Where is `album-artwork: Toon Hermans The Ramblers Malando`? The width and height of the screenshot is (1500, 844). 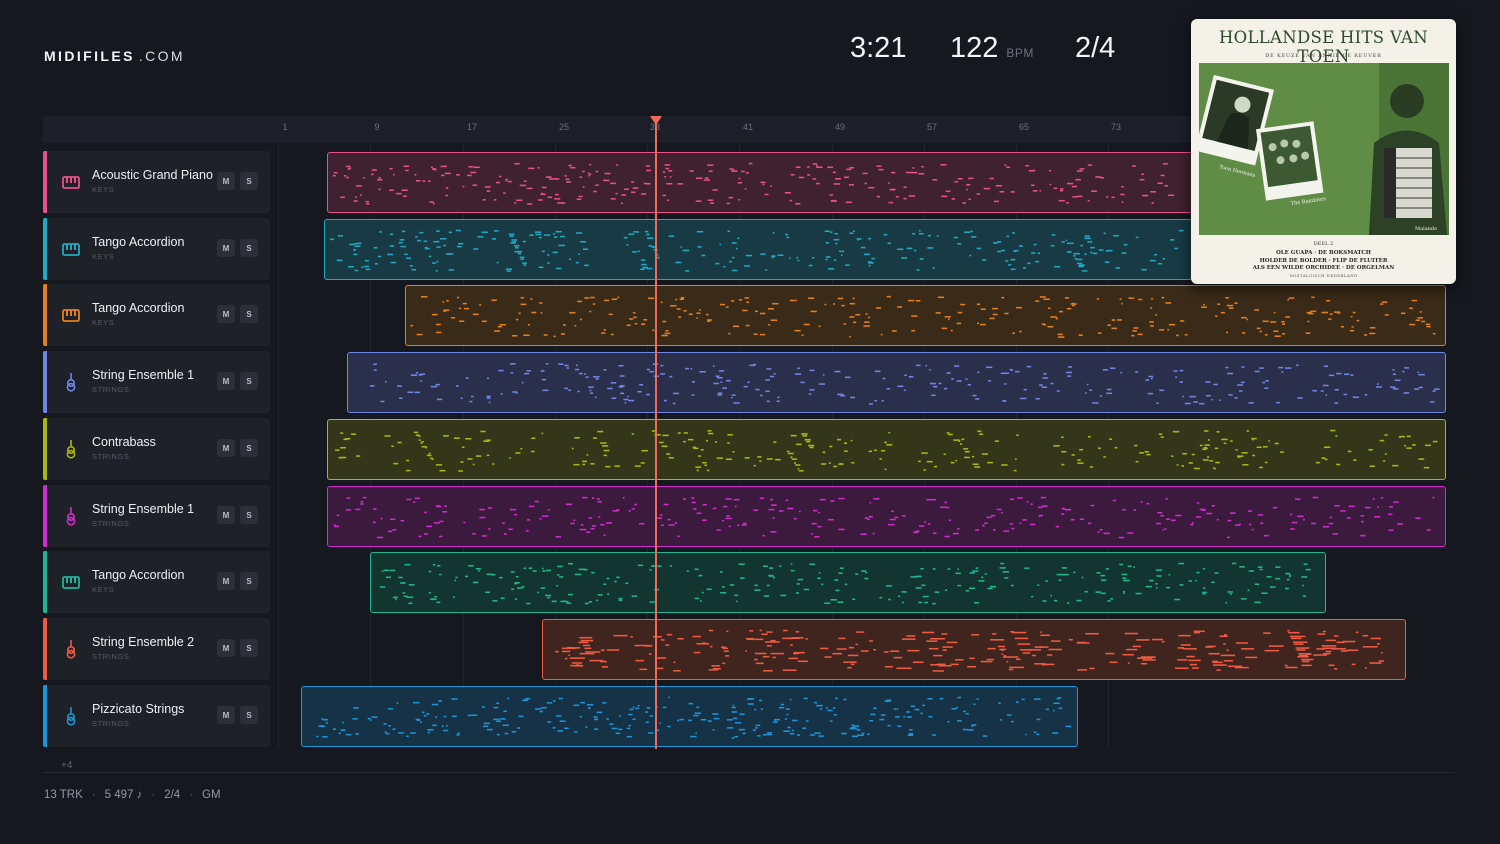 album-artwork: Toon Hermans The Ramblers Malando is located at coordinates (1321, 149).